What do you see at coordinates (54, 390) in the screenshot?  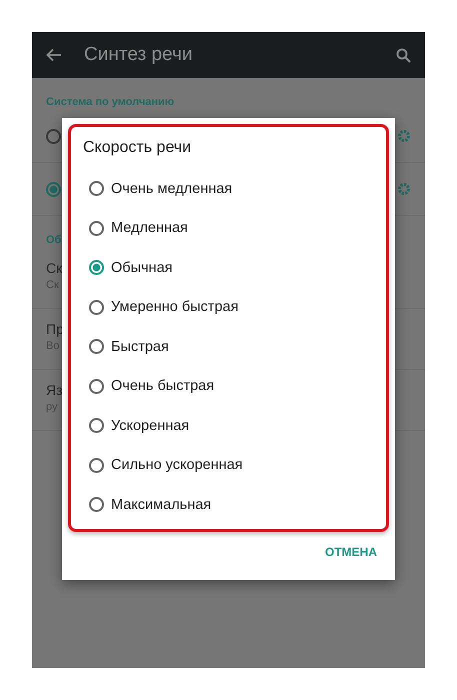 I see `item-title: Яз` at bounding box center [54, 390].